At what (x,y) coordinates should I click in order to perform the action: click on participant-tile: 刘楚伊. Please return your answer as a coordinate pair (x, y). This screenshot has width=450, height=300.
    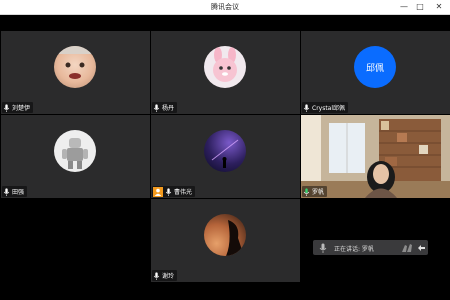
    Looking at the image, I should click on (75, 72).